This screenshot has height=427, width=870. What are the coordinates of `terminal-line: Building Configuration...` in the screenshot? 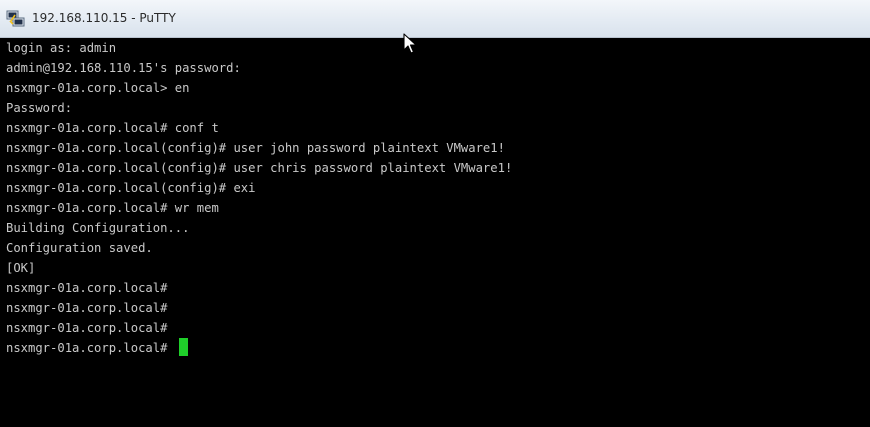 It's located at (98, 228).